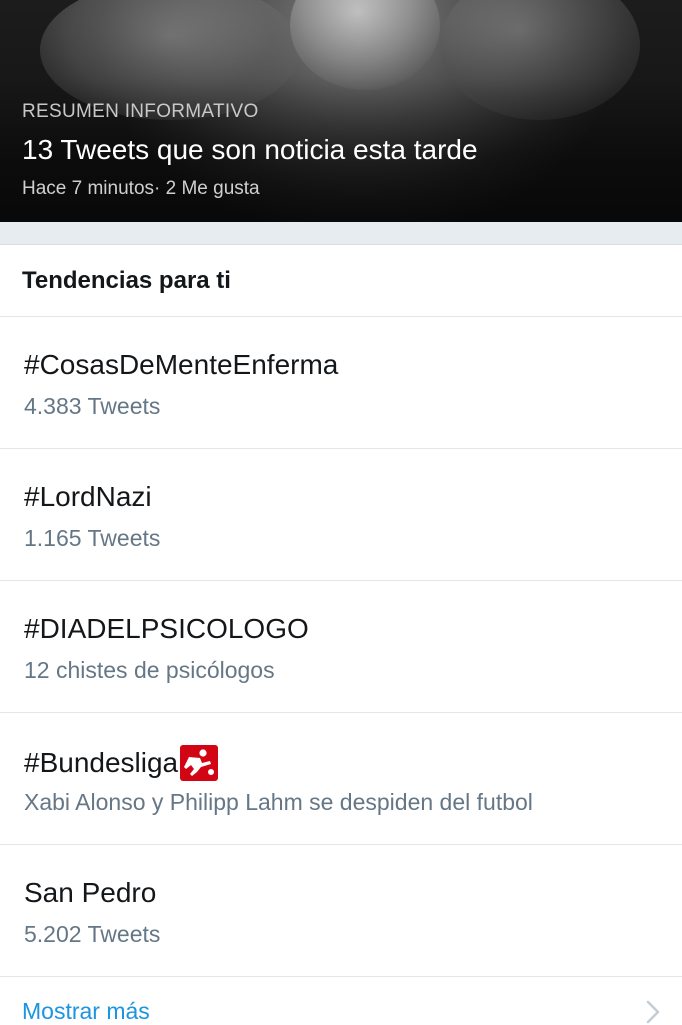  I want to click on trend-name: #DIADELPSICOLOGO, so click(166, 629).